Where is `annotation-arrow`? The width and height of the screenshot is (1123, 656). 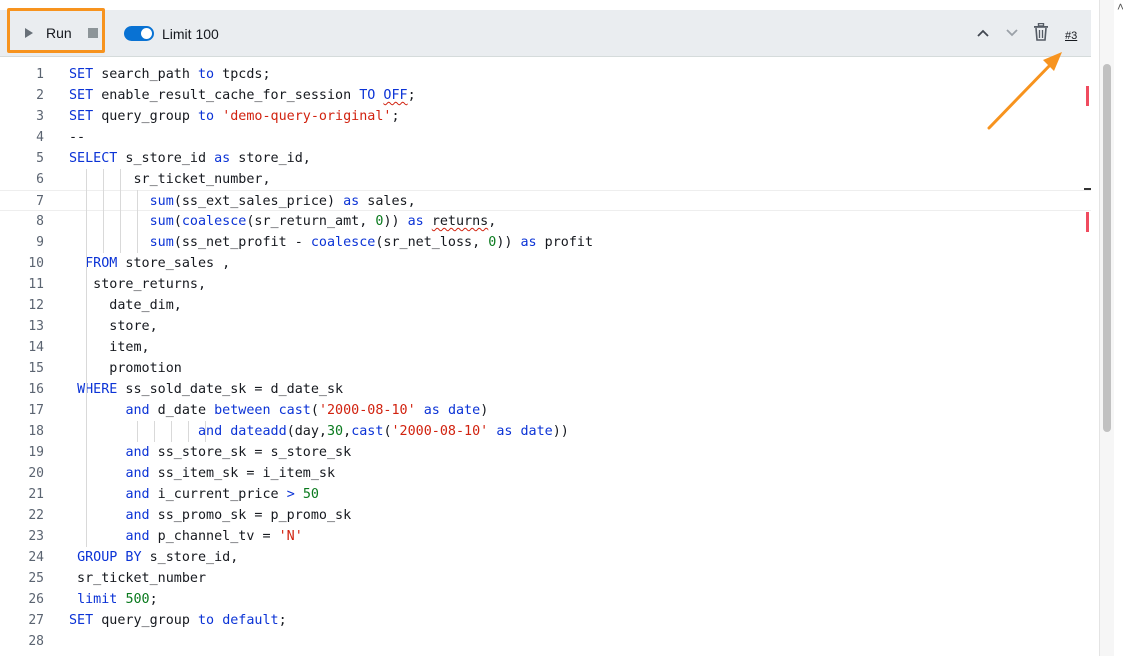 annotation-arrow is located at coordinates (1024, 91).